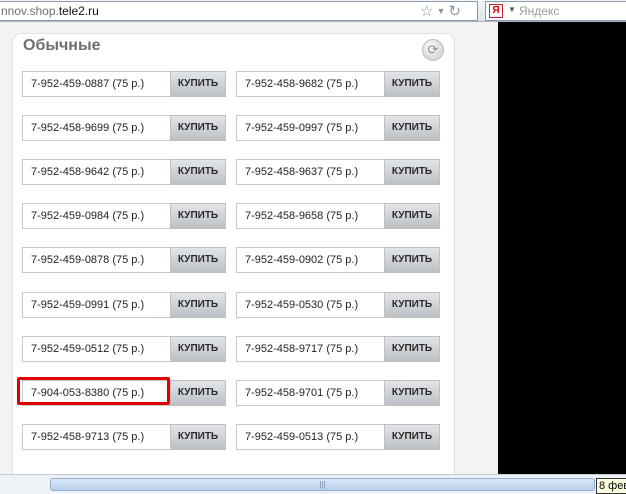 The width and height of the screenshot is (626, 494). What do you see at coordinates (310, 128) in the screenshot?
I see `phone-number-field: 7-952-459-0997 (75 р.)` at bounding box center [310, 128].